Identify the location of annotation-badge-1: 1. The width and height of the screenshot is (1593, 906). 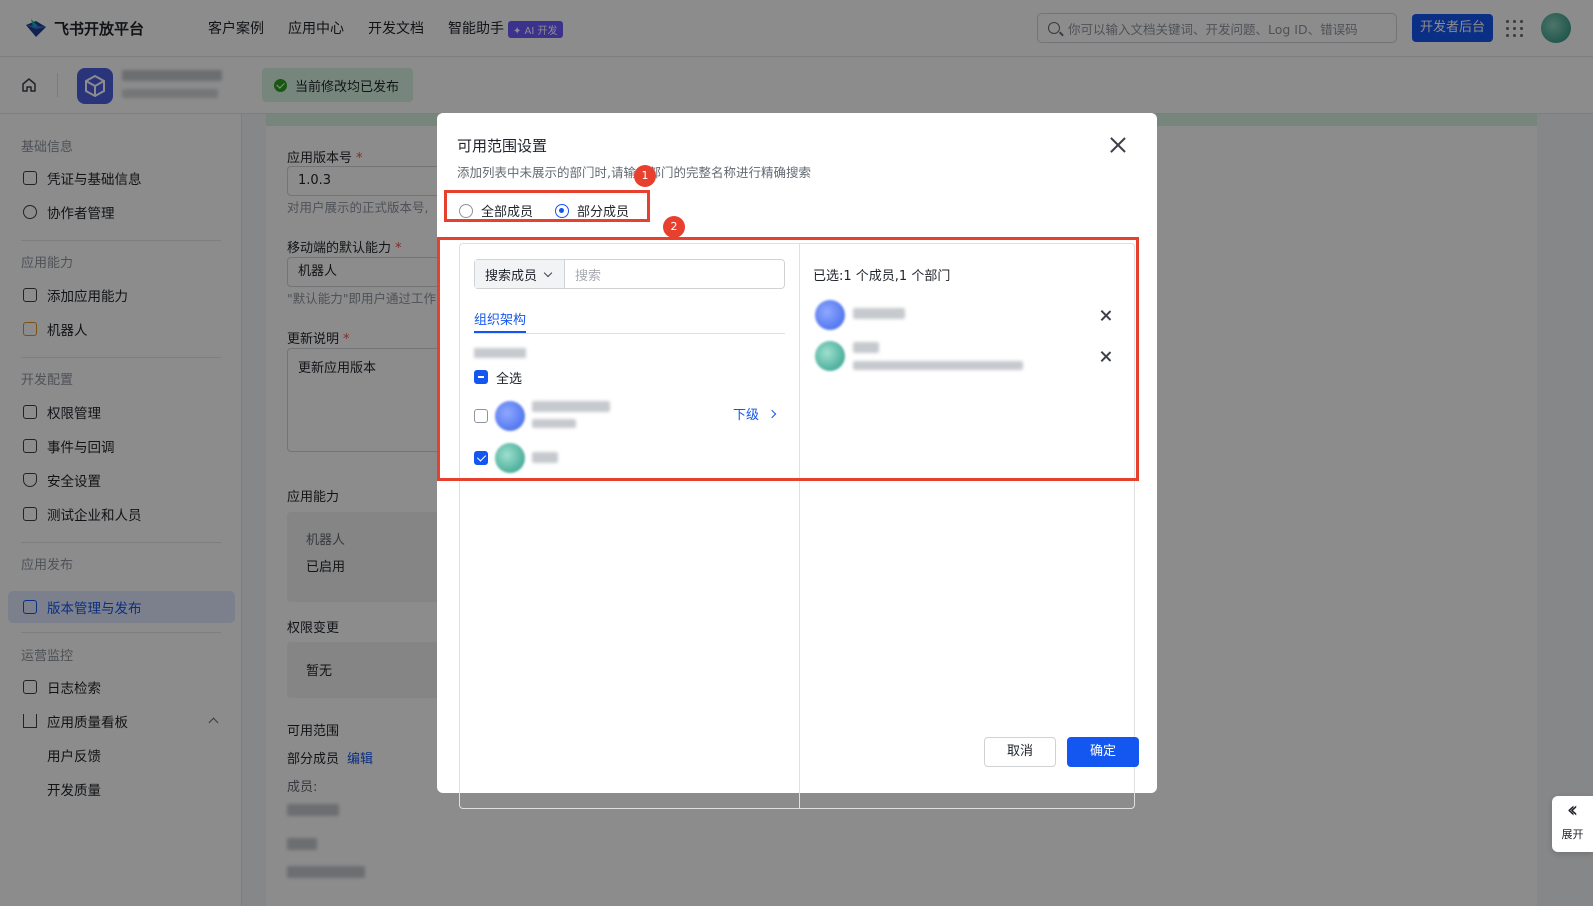
(645, 176).